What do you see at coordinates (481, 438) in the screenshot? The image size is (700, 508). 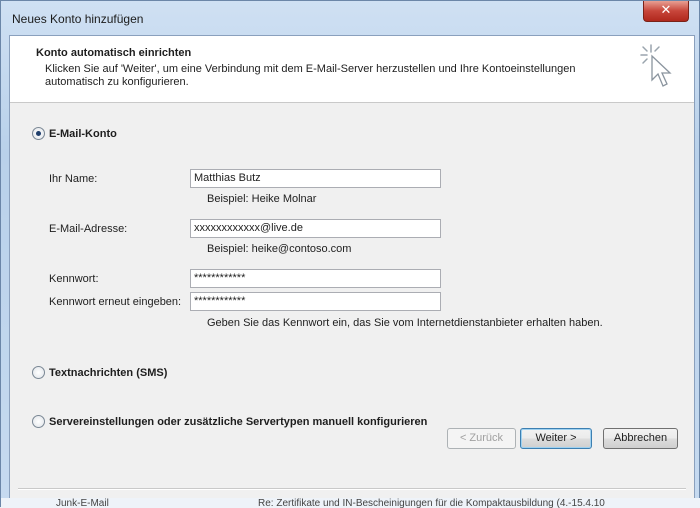 I see `back-button: < Zurück` at bounding box center [481, 438].